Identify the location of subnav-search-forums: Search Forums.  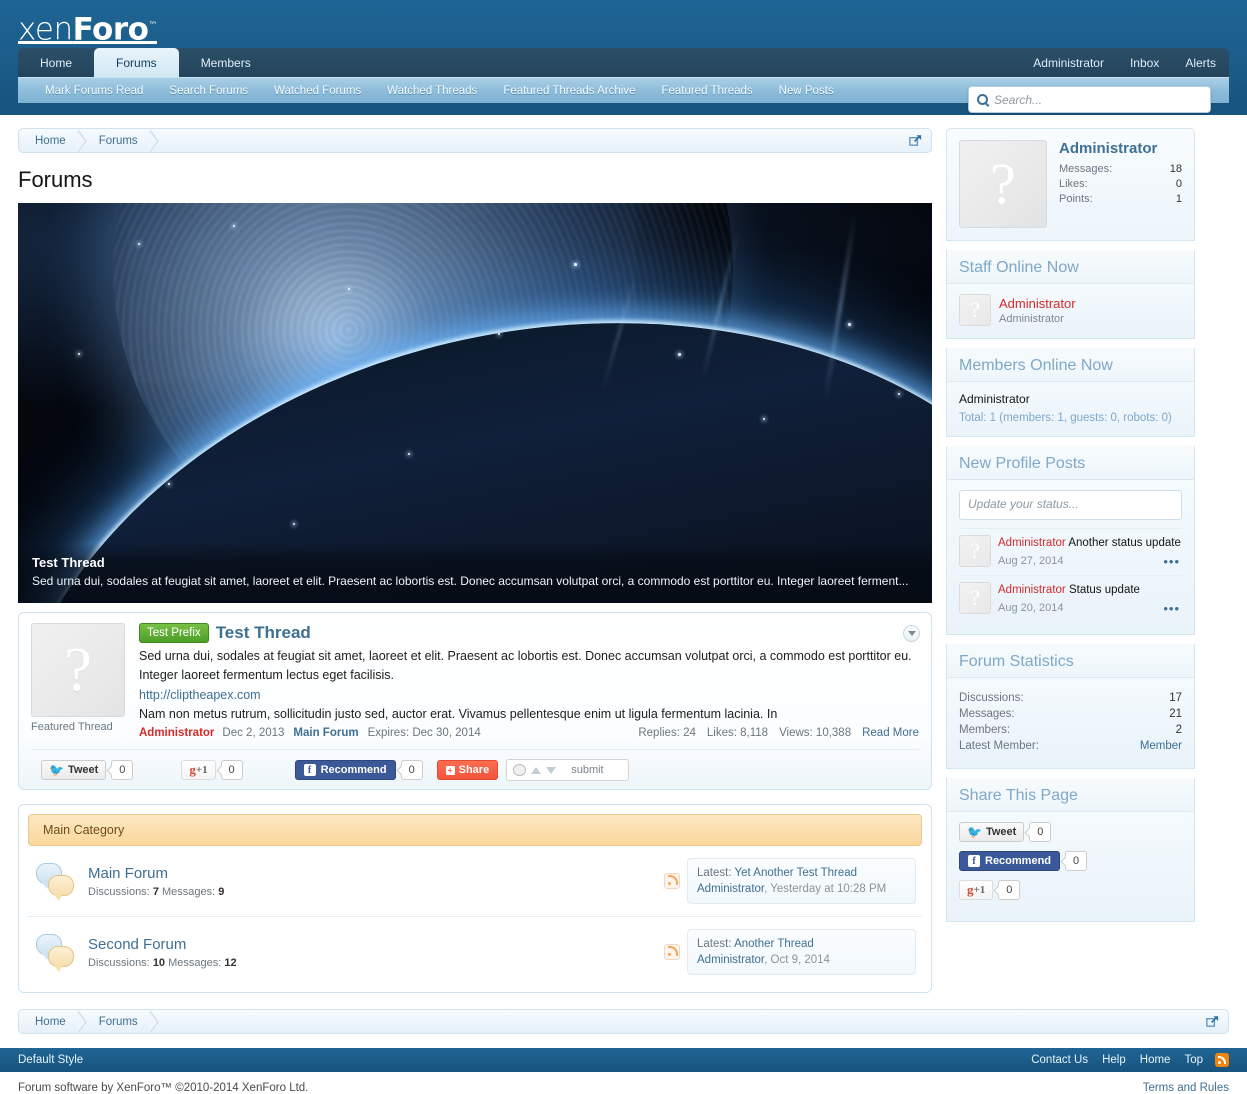
(208, 91).